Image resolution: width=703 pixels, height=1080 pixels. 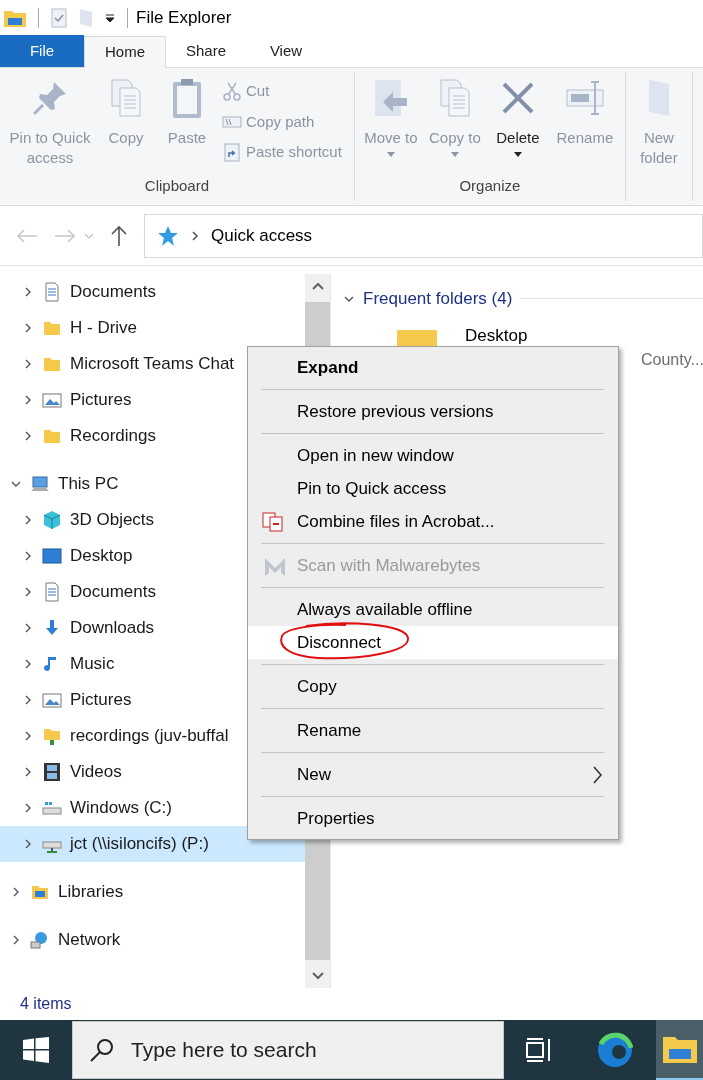 What do you see at coordinates (517, 125) in the screenshot?
I see `ribbon-button: Delete` at bounding box center [517, 125].